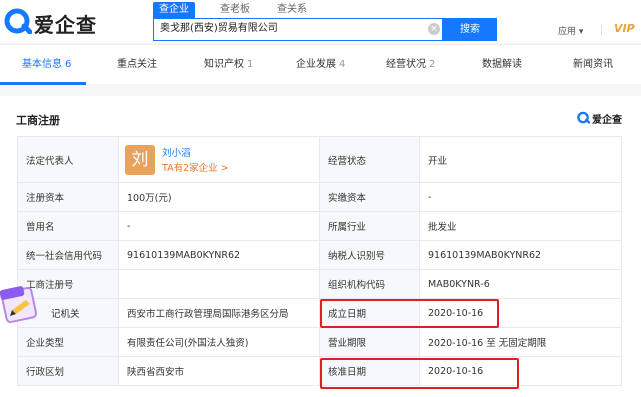  What do you see at coordinates (42, 64) in the screenshot?
I see `nav-label: 基本信息` at bounding box center [42, 64].